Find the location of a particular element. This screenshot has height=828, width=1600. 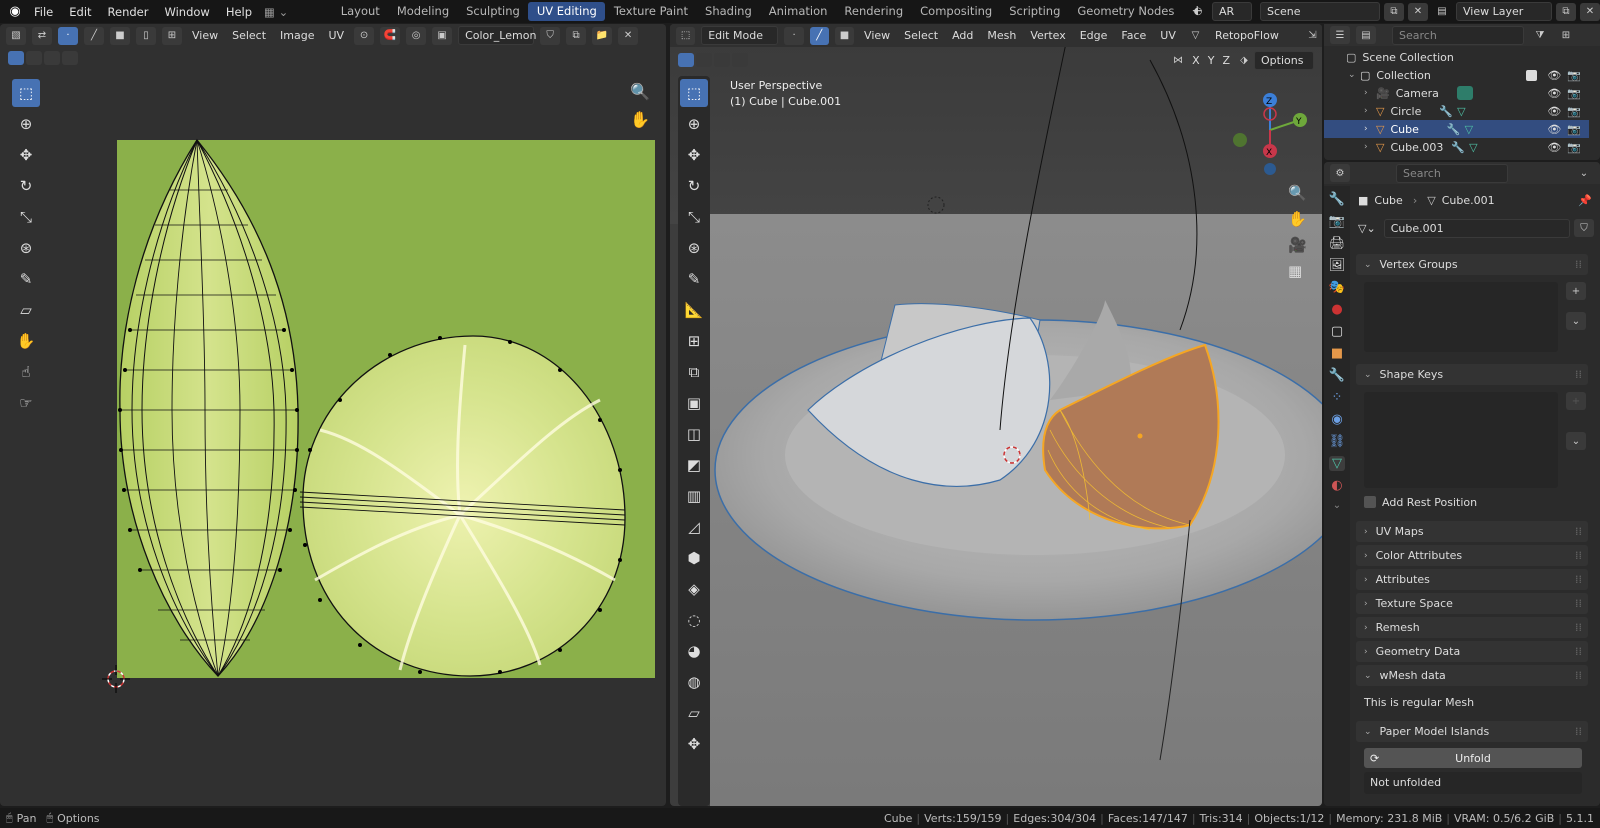

cursor-tool-icon: ⊕ is located at coordinates (26, 124).